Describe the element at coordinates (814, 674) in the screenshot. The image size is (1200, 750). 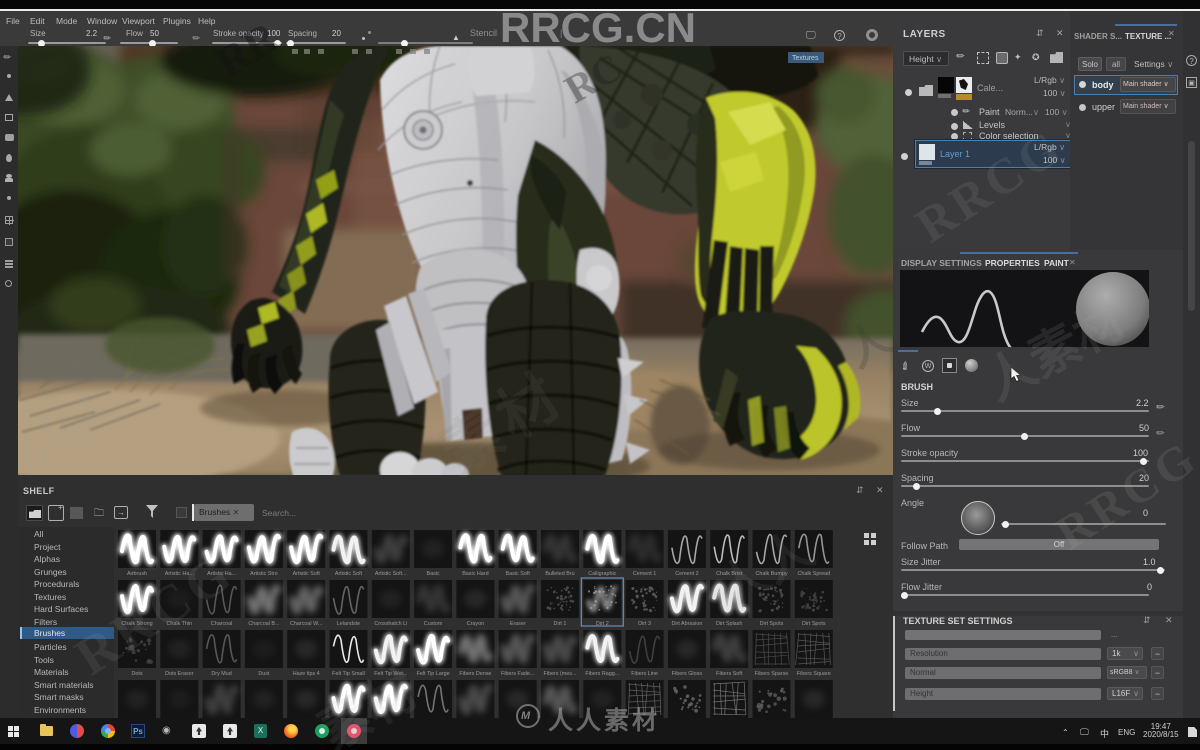
I see `svg-text: Fibers Square` at that location.